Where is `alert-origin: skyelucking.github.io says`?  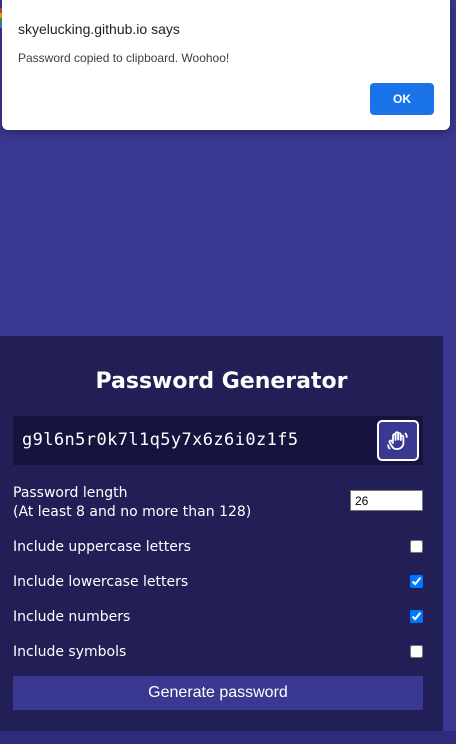 alert-origin: skyelucking.github.io says is located at coordinates (99, 29).